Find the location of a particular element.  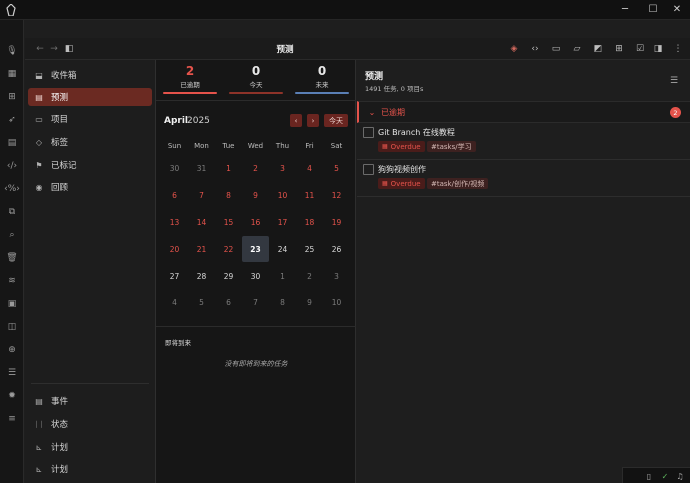

sync-check-icon: ✓ is located at coordinates (665, 476).